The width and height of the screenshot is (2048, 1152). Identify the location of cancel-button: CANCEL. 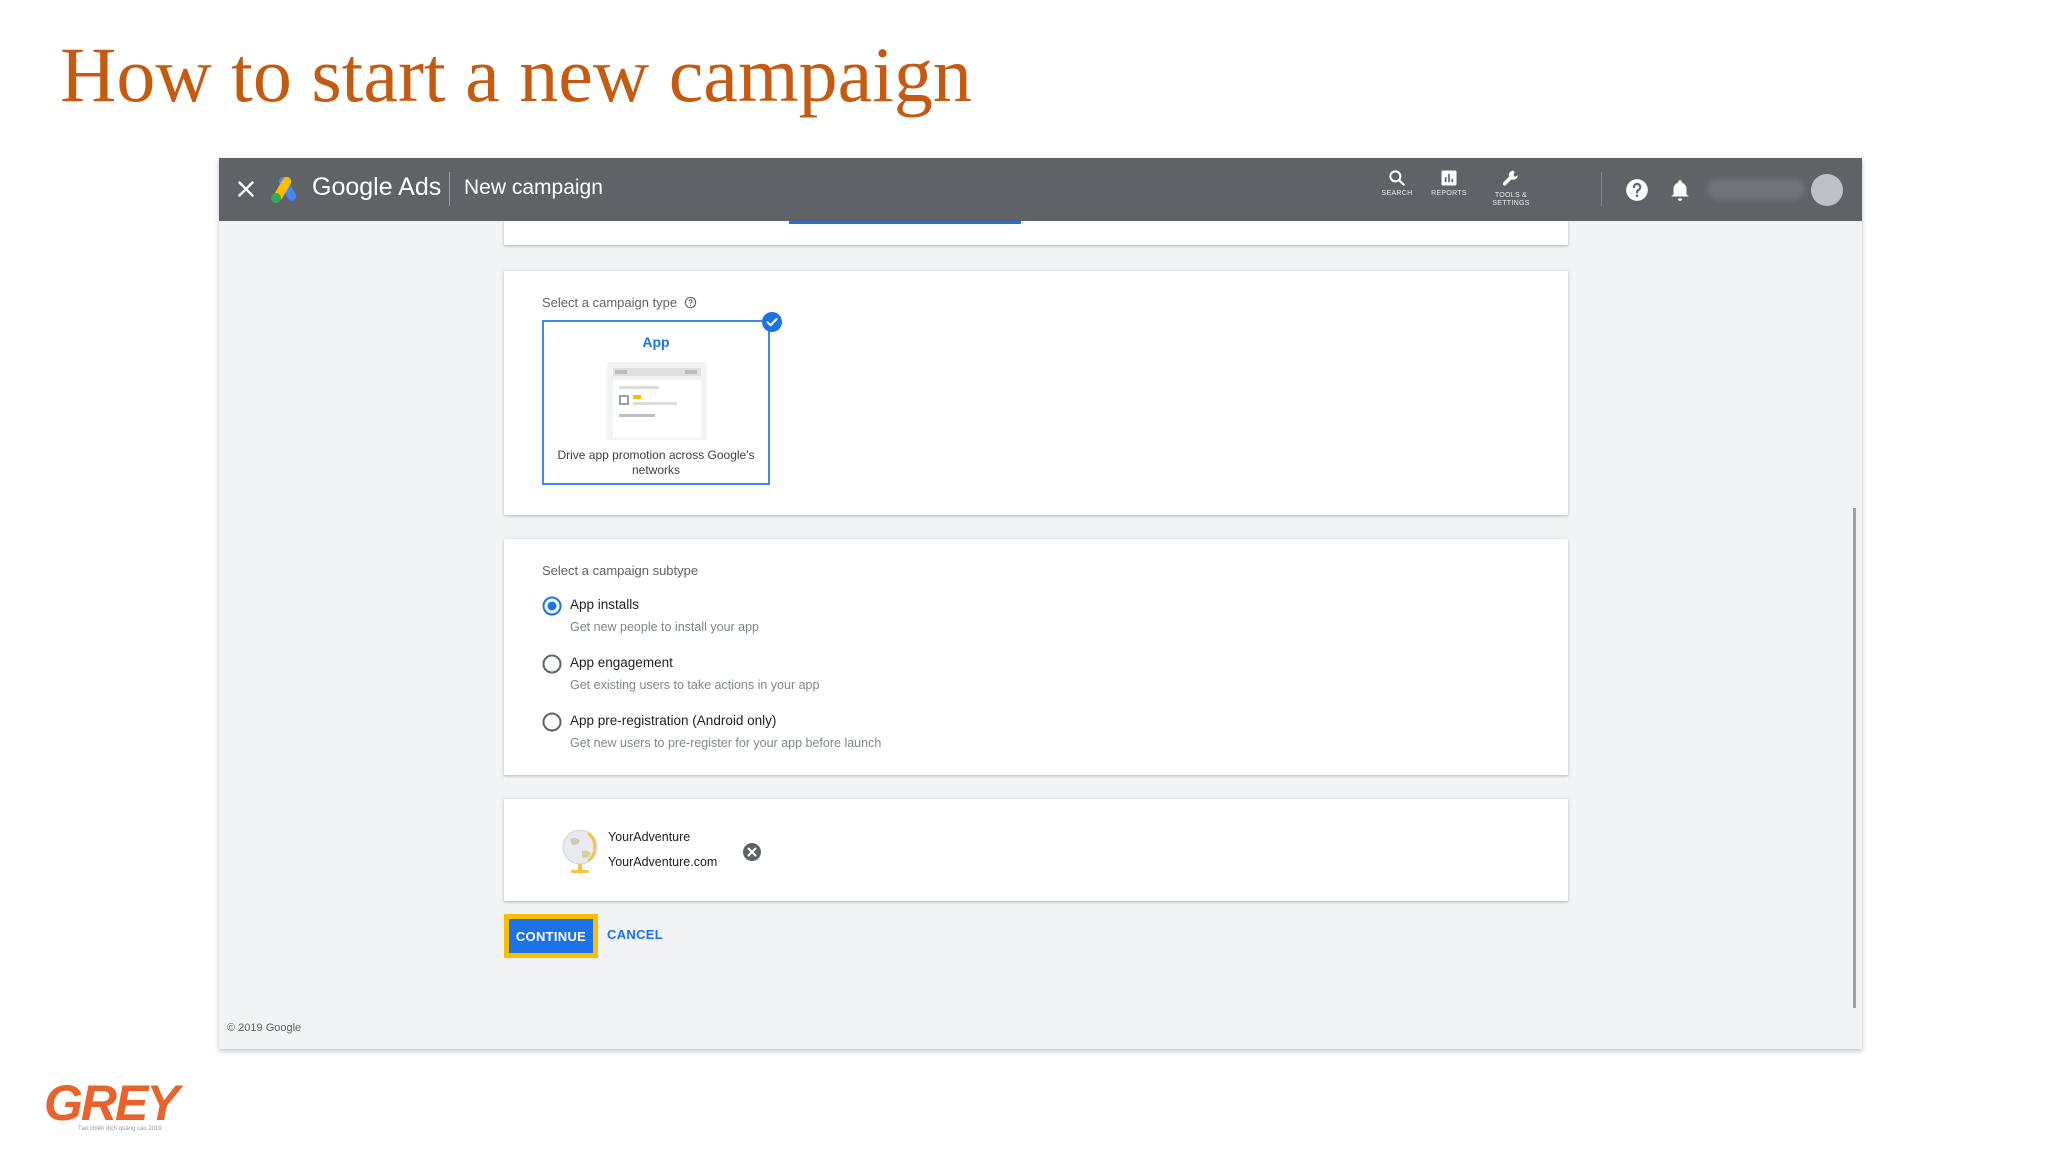
(635, 934).